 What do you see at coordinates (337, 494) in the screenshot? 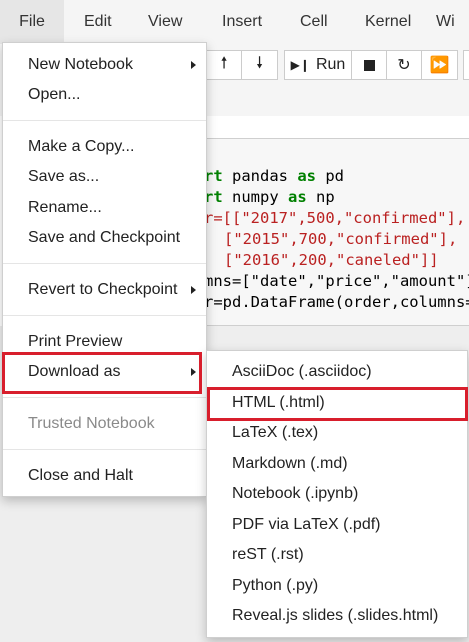
I see `download-notebook: Notebook (.ipynb)` at bounding box center [337, 494].